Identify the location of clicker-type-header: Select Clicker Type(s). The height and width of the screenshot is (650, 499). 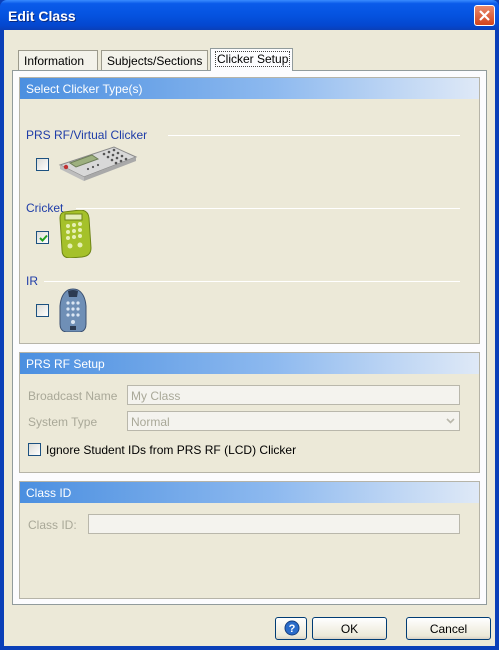
(249, 88).